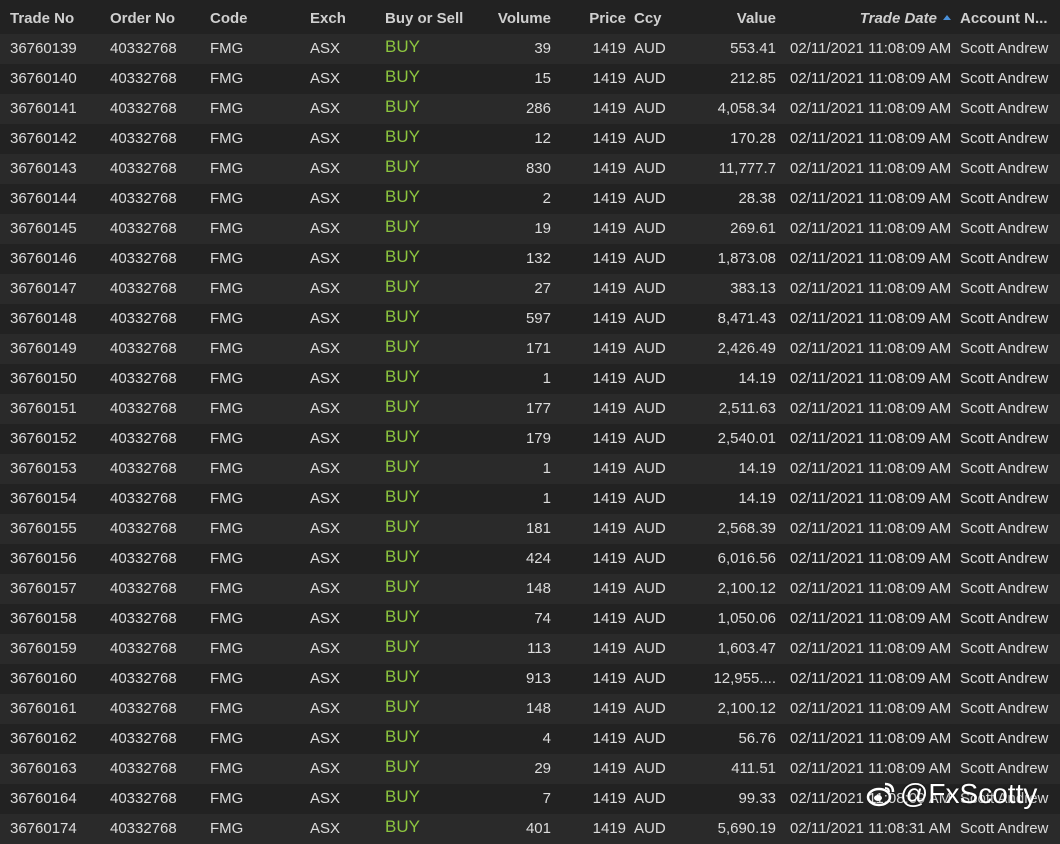 The image size is (1060, 844). I want to click on cell-volume: 148, so click(538, 708).